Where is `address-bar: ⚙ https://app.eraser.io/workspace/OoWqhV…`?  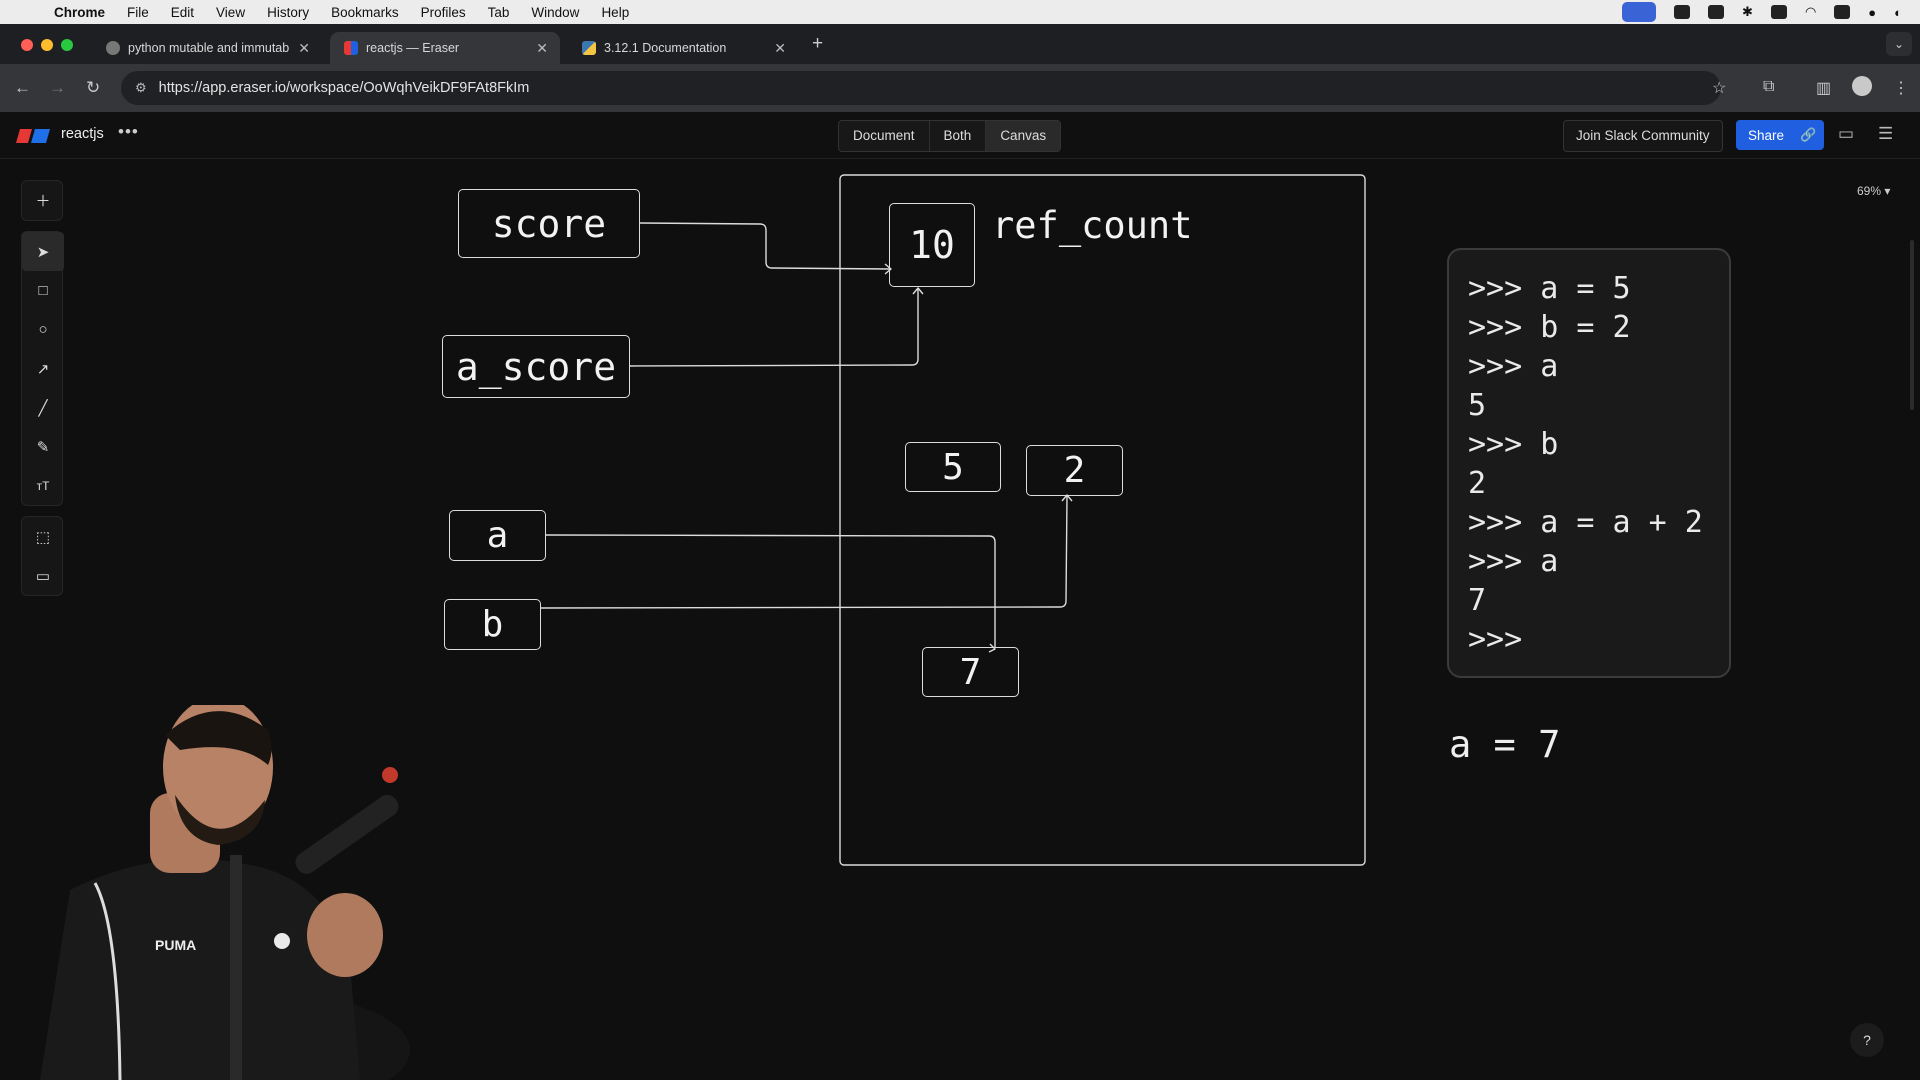
address-bar: ⚙ https://app.eraser.io/workspace/OoWqhV… is located at coordinates (921, 88).